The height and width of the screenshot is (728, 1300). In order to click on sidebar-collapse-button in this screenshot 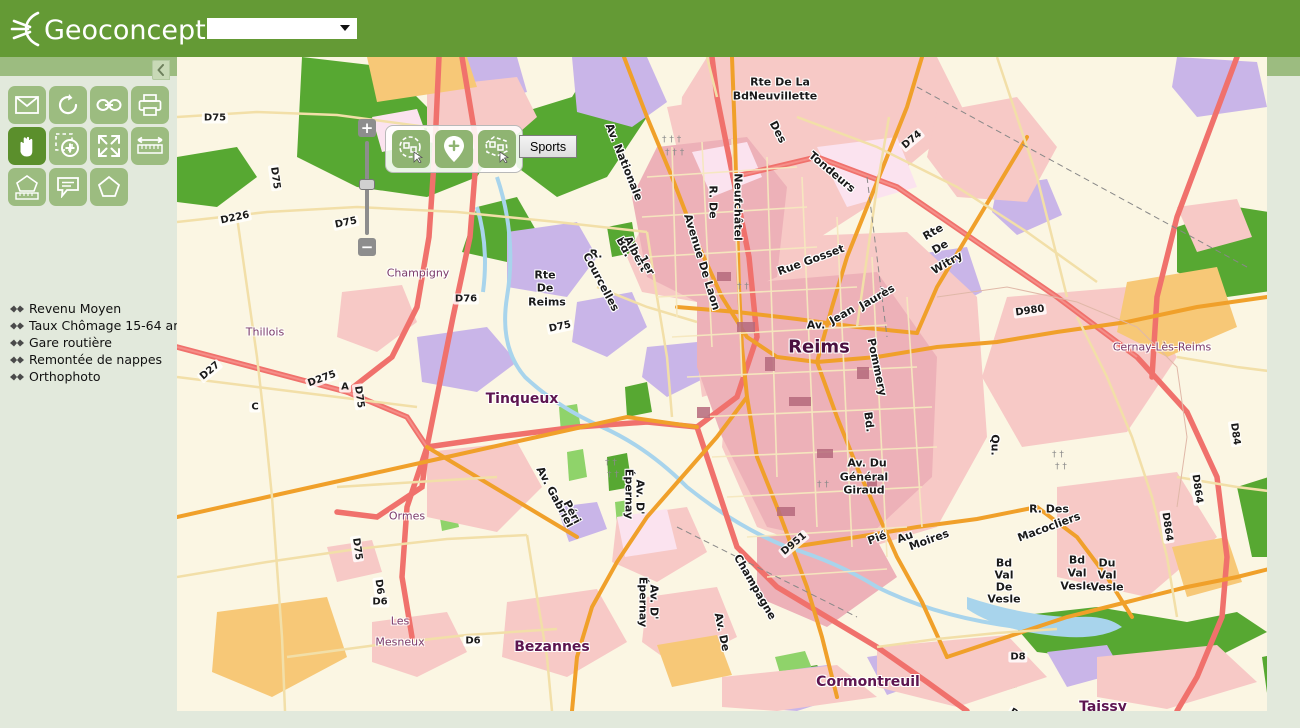, I will do `click(161, 70)`.